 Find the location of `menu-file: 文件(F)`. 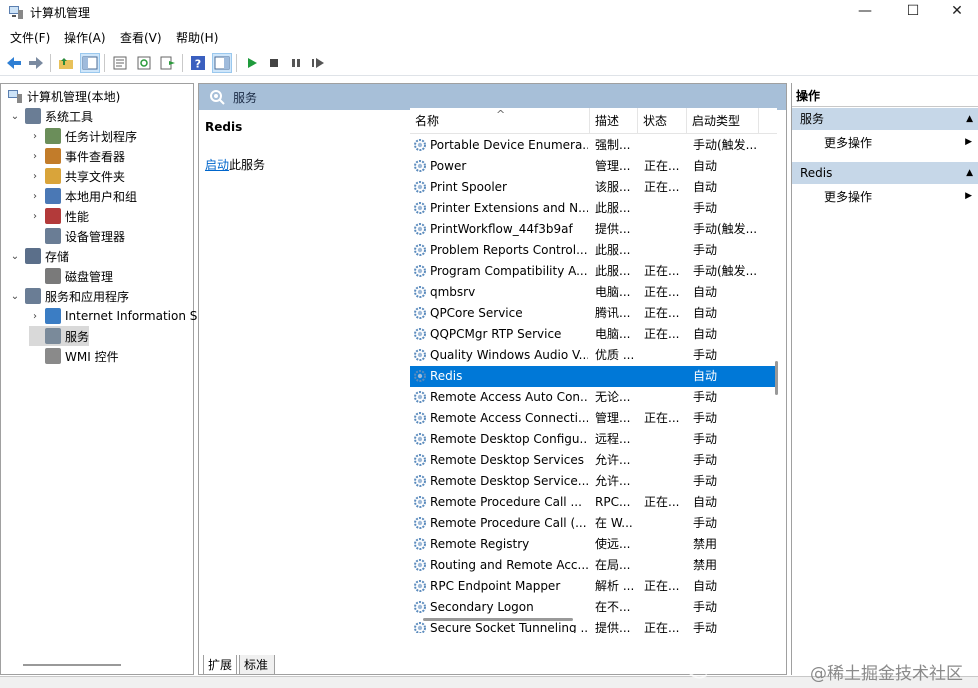

menu-file: 文件(F) is located at coordinates (30, 37).